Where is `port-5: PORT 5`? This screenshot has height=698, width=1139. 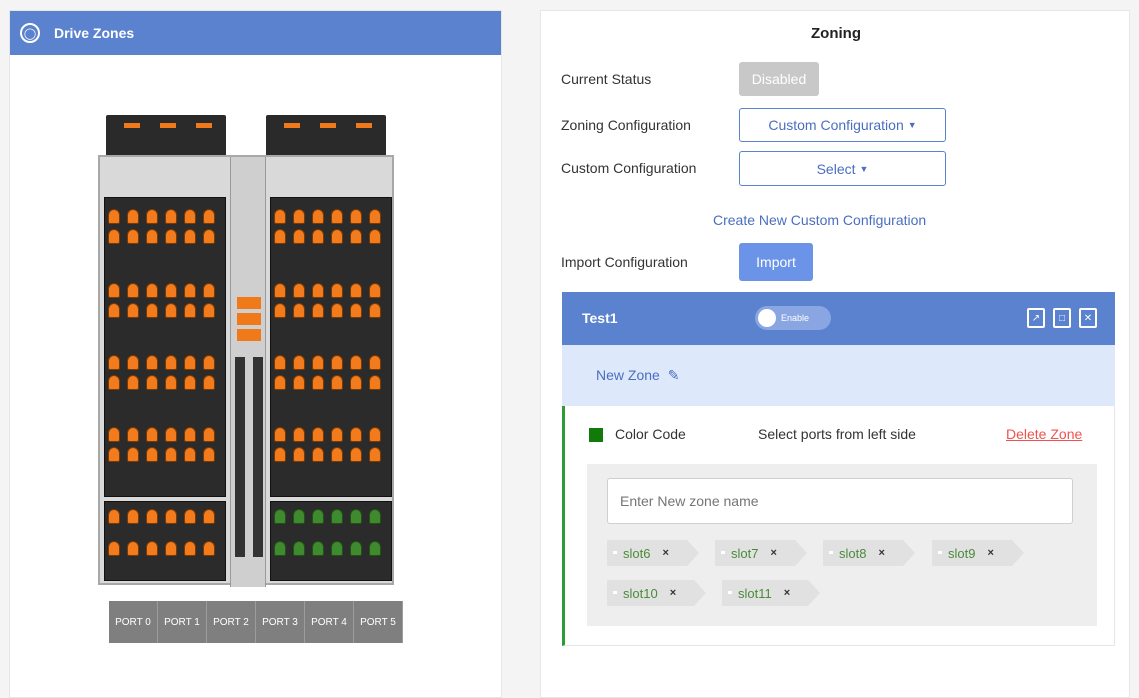 port-5: PORT 5 is located at coordinates (378, 622).